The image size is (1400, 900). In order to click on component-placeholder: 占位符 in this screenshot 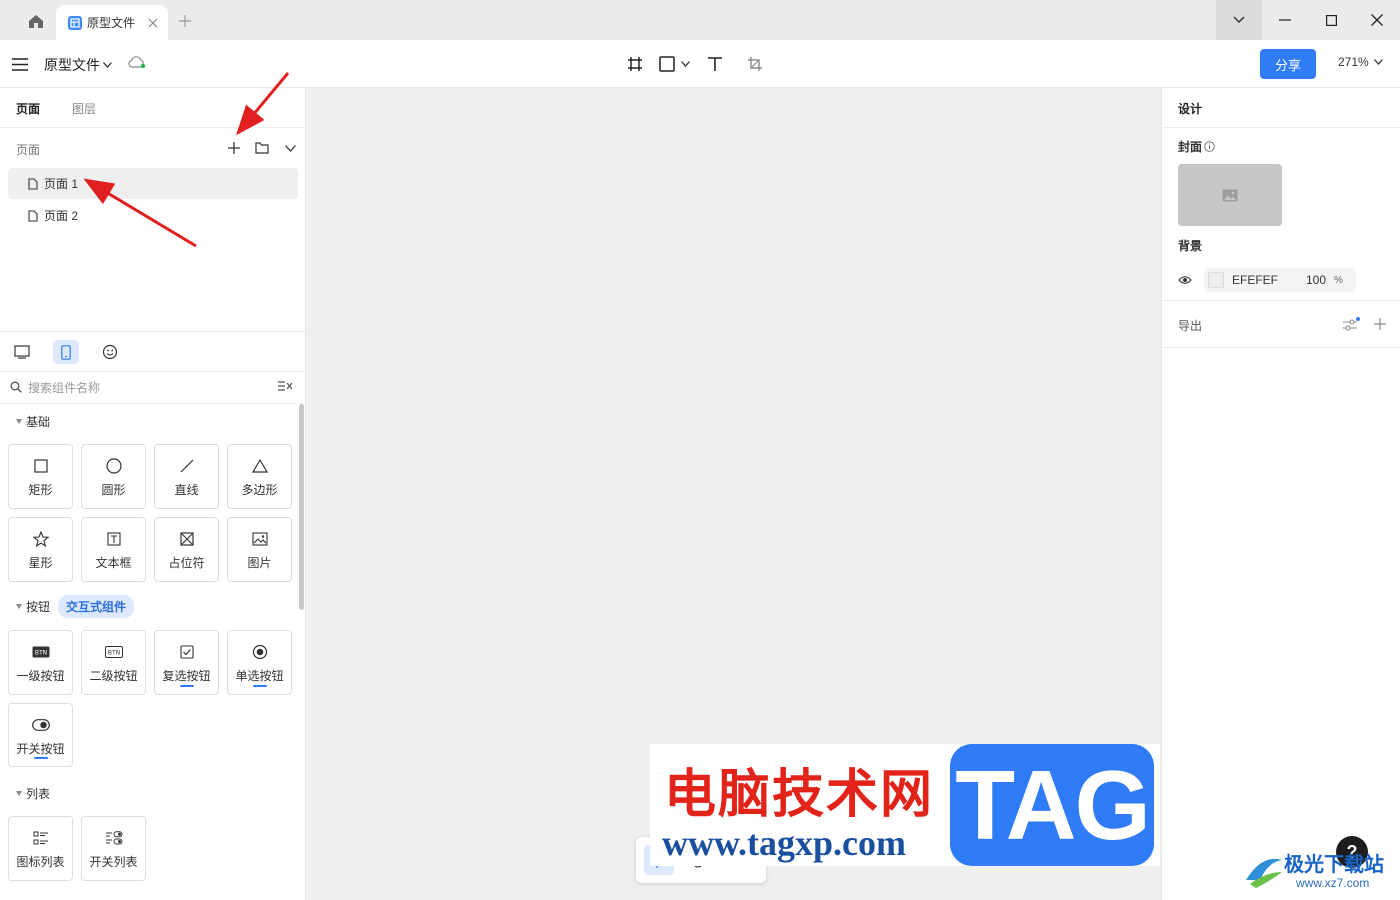, I will do `click(186, 549)`.